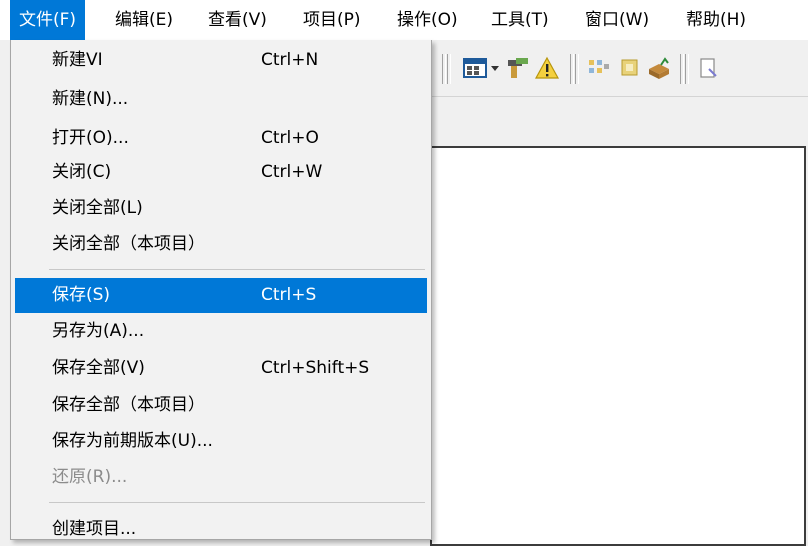  Describe the element at coordinates (221, 172) in the screenshot. I see `menu-item-close: 关闭(C) Ctrl+W` at that location.